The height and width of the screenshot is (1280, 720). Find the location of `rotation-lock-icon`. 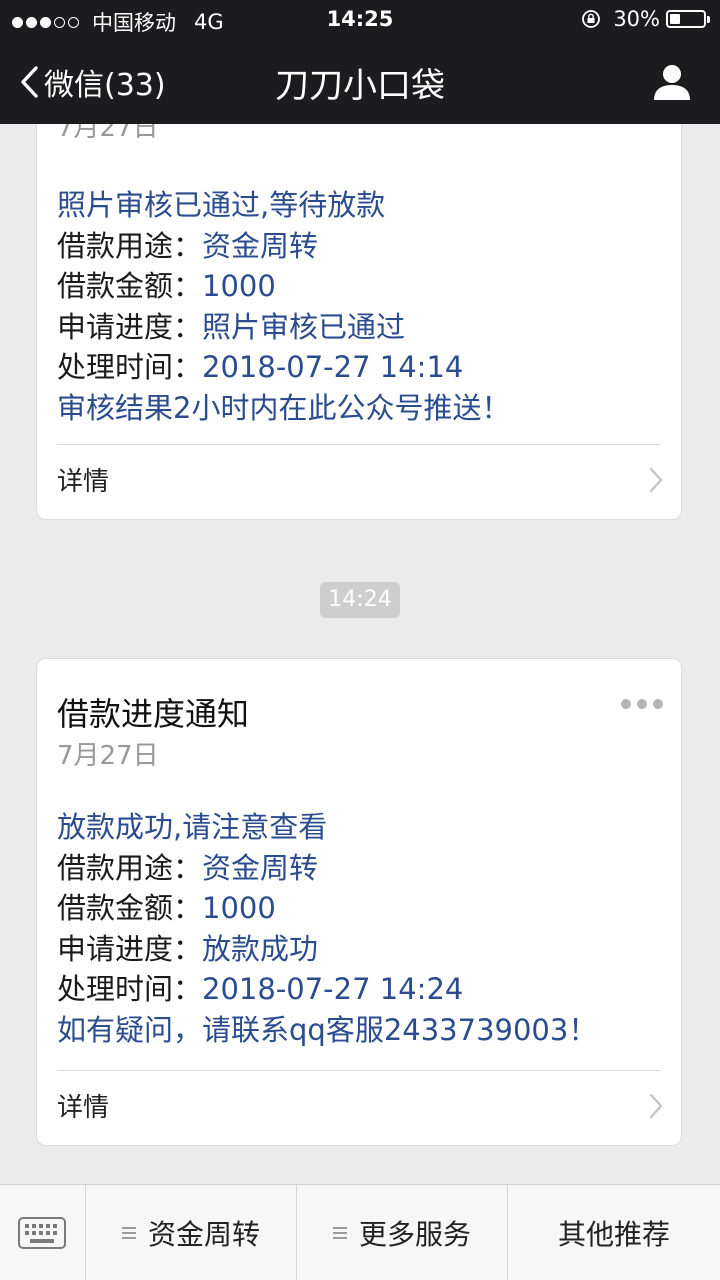

rotation-lock-icon is located at coordinates (591, 19).